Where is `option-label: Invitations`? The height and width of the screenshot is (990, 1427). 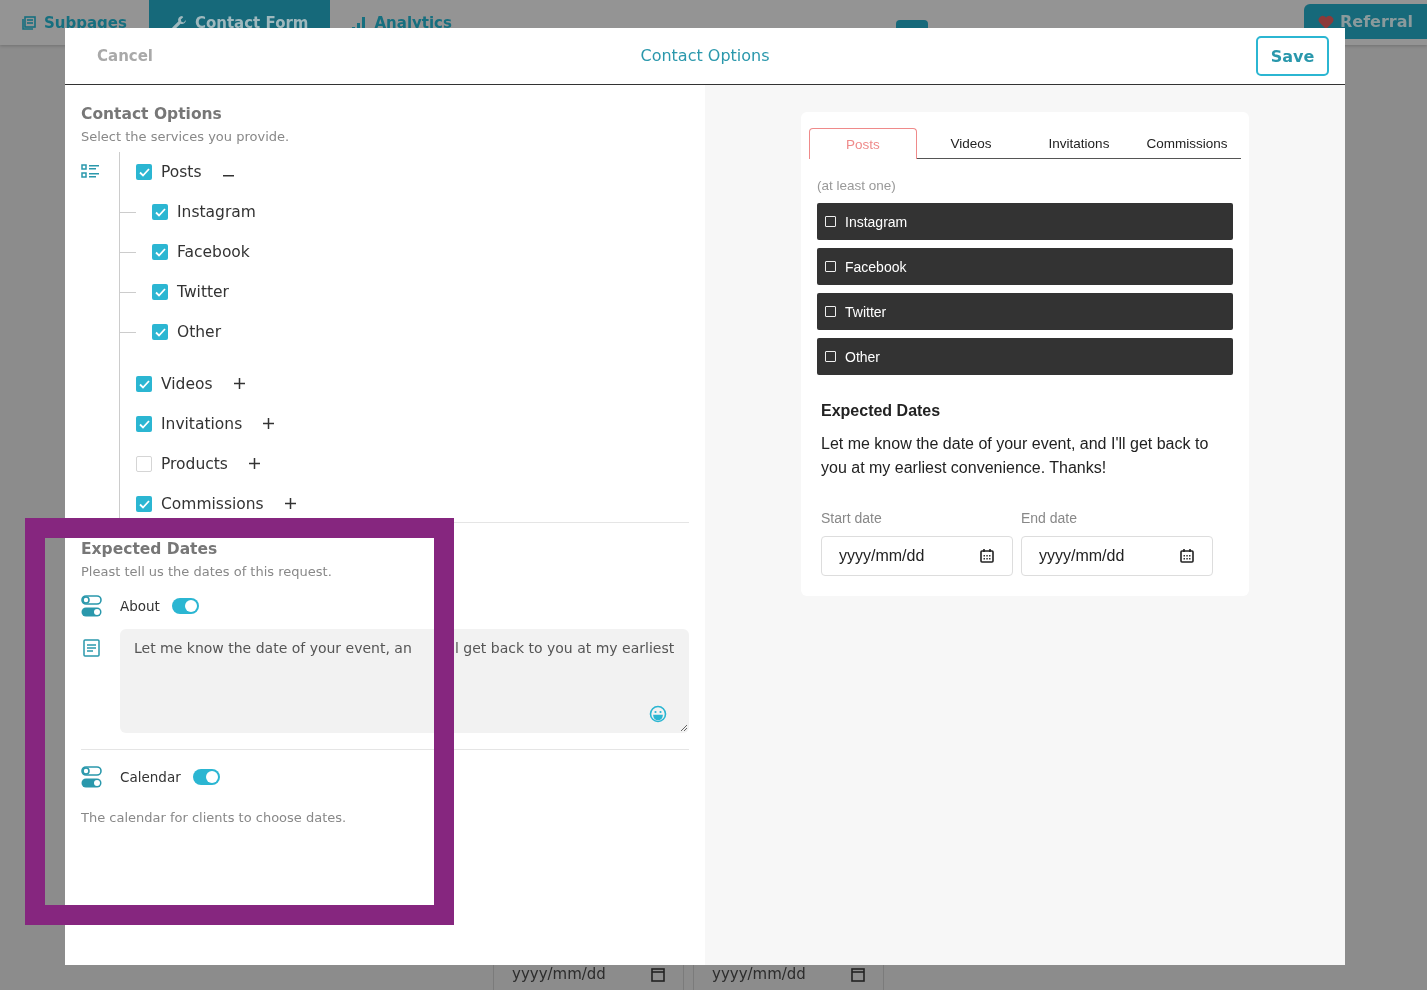
option-label: Invitations is located at coordinates (202, 424).